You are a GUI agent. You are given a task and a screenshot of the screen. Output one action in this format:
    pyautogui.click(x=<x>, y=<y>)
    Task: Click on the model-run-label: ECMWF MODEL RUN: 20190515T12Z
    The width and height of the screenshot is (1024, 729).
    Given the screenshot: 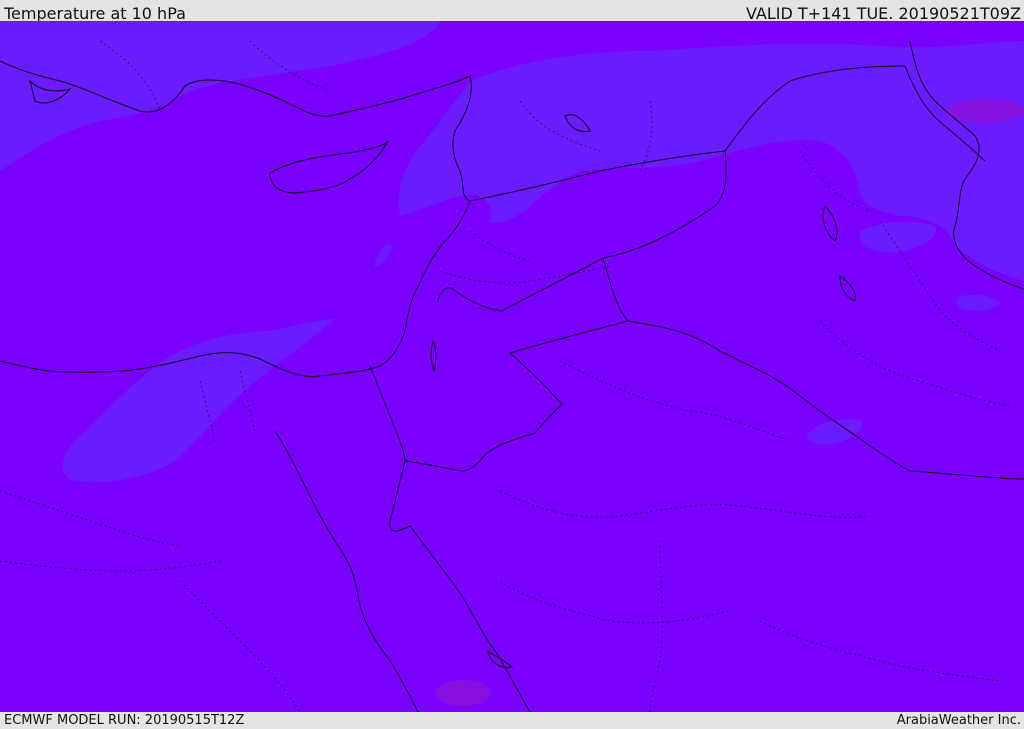 What is the action you would take?
    pyautogui.click(x=124, y=720)
    